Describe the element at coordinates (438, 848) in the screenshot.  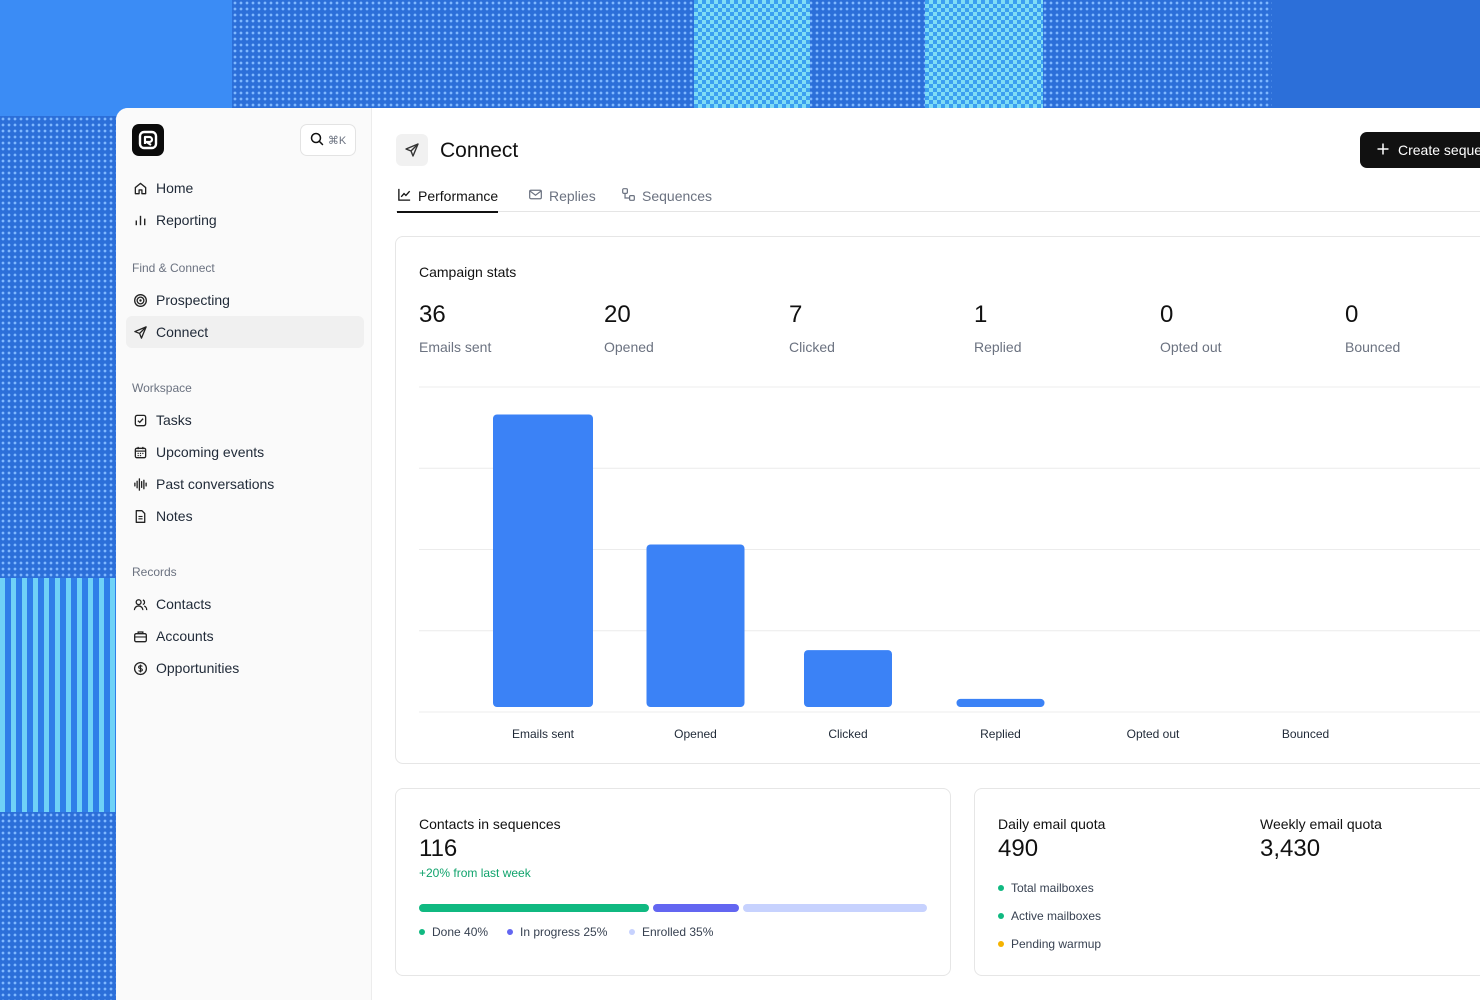
I see `contacts-count: 116` at that location.